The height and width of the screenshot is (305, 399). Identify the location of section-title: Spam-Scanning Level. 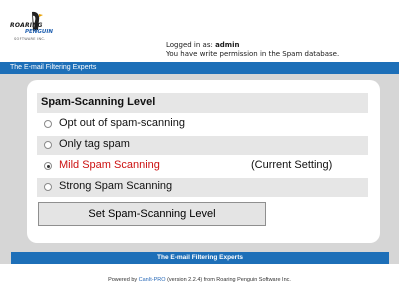
(98, 102).